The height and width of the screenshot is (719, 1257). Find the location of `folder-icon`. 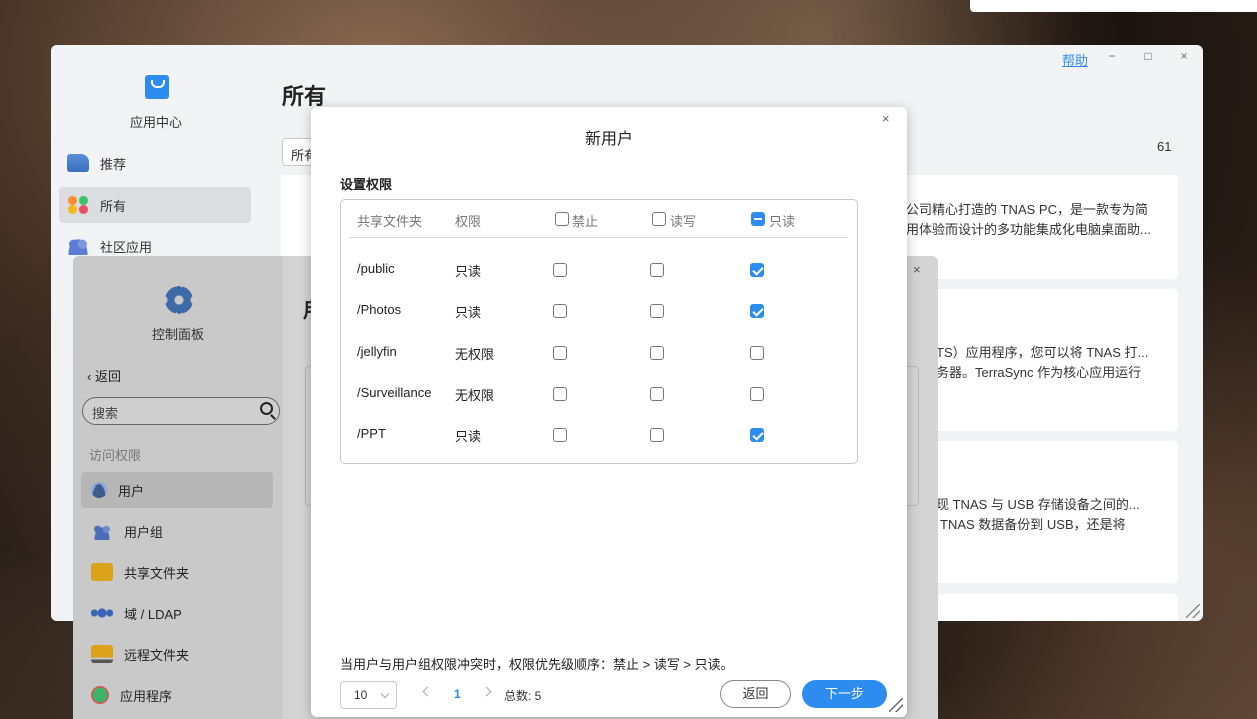

folder-icon is located at coordinates (102, 572).